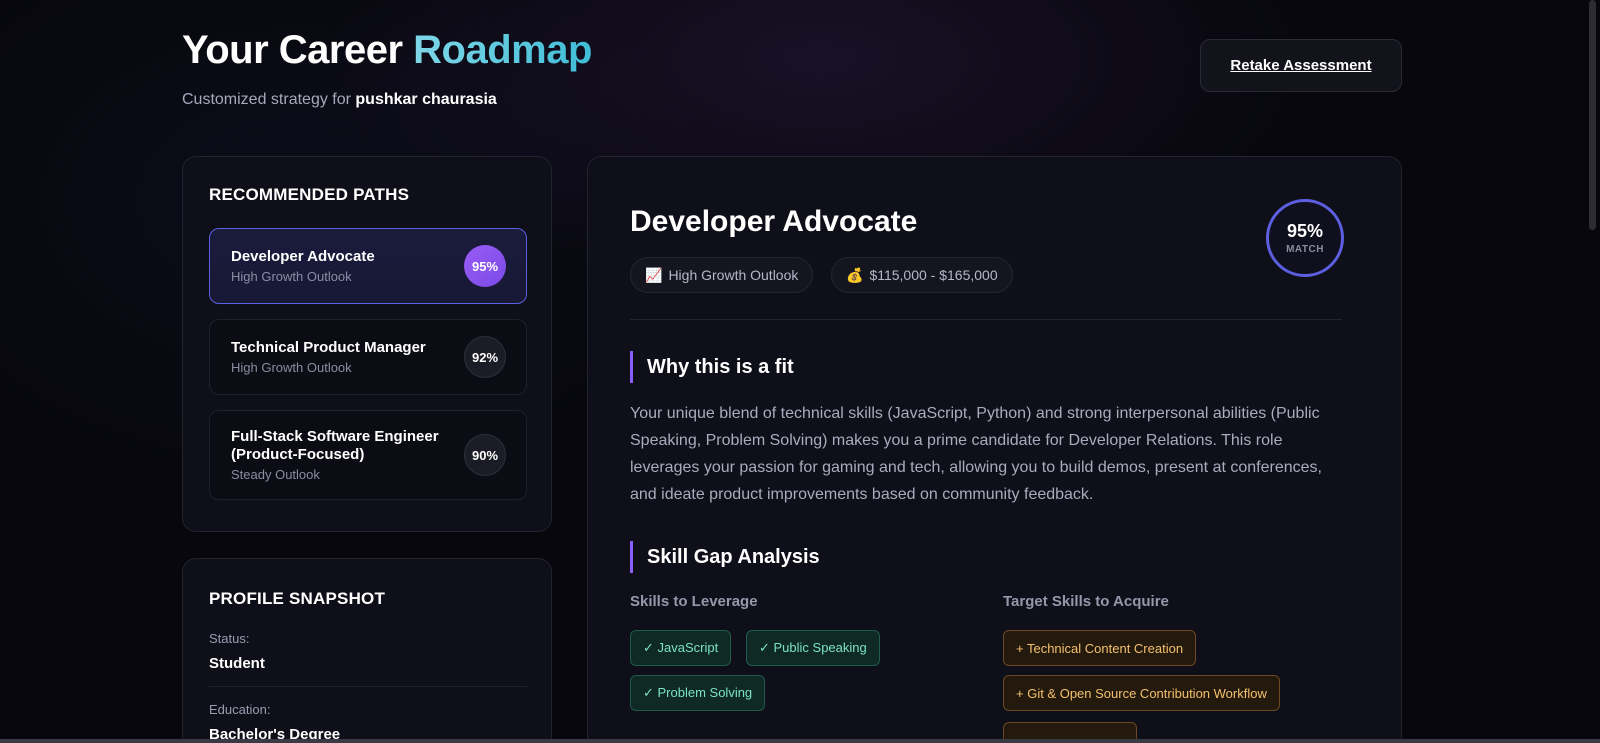 This screenshot has width=1600, height=743. Describe the element at coordinates (712, 367) in the screenshot. I see `why-fit-heading: Why this is a fit` at that location.